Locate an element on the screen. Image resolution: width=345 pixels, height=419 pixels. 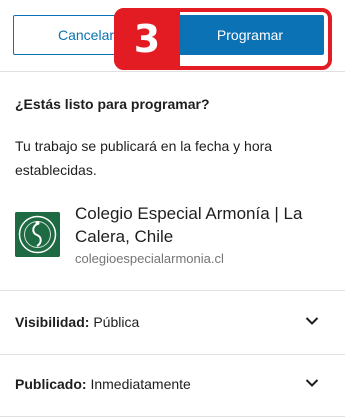
visibility-row: Visibilidad: Pública is located at coordinates (172, 323).